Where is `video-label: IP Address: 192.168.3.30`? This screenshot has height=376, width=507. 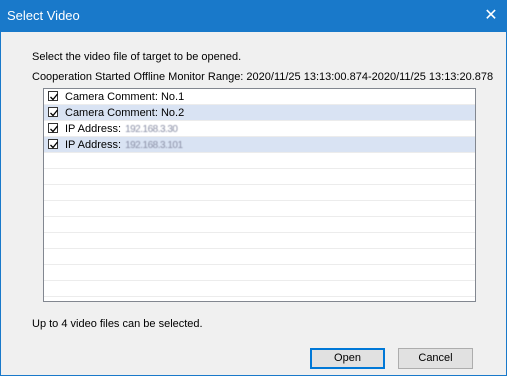
video-label: IP Address: 192.168.3.30 is located at coordinates (121, 129).